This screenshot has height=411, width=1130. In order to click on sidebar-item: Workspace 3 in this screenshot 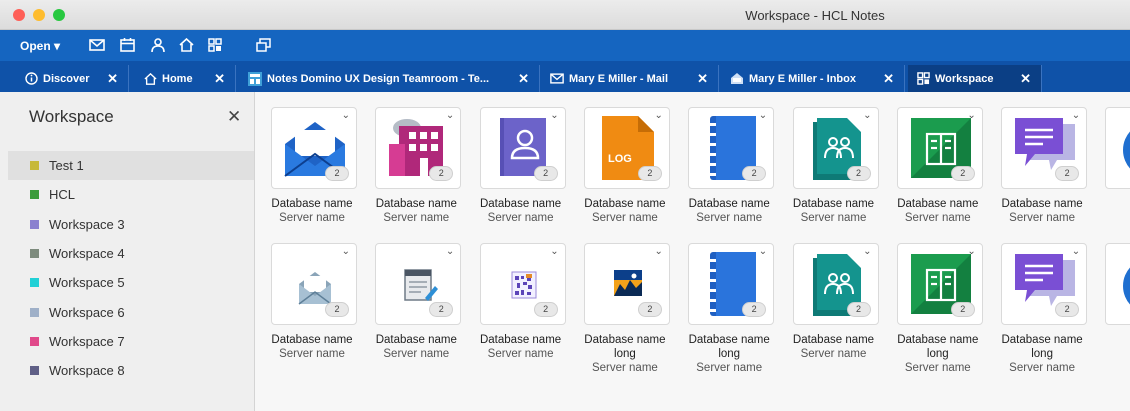, I will do `click(131, 224)`.